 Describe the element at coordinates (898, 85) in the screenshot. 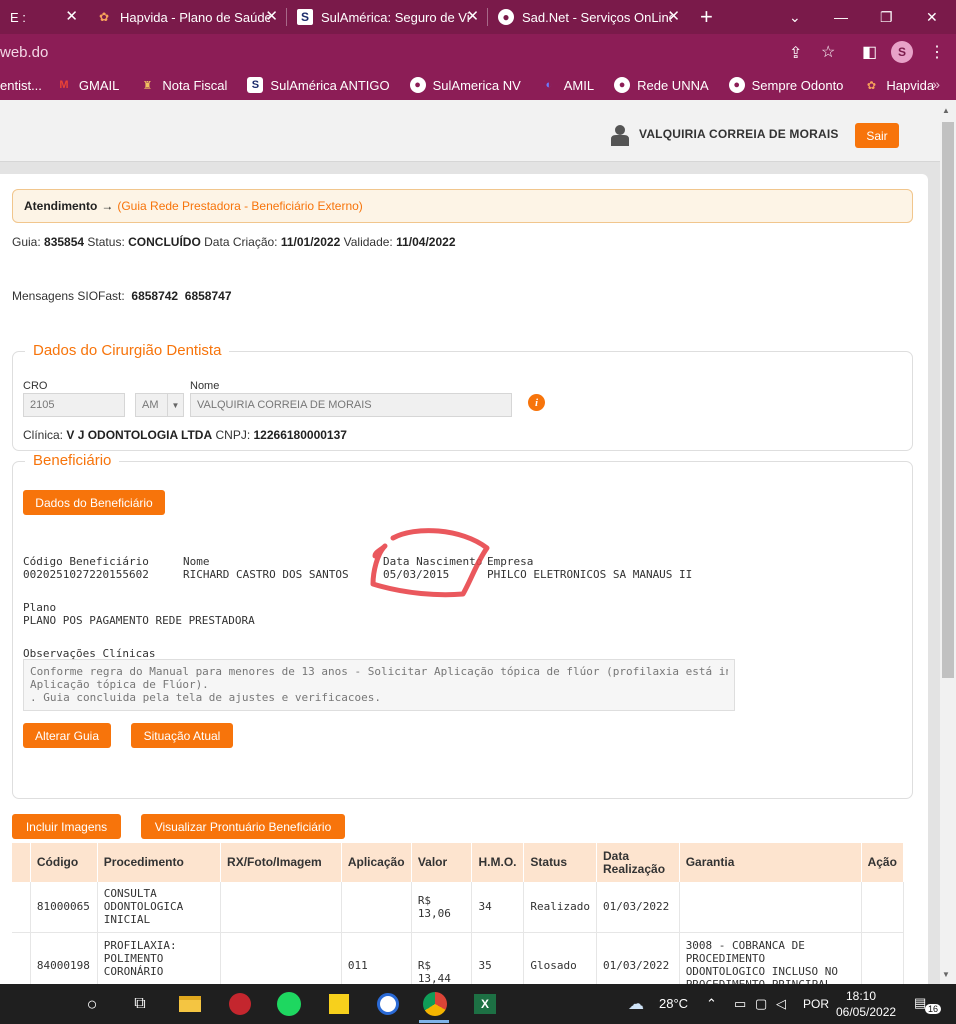

I see `bookmark-item: ✿ Hapvida` at that location.